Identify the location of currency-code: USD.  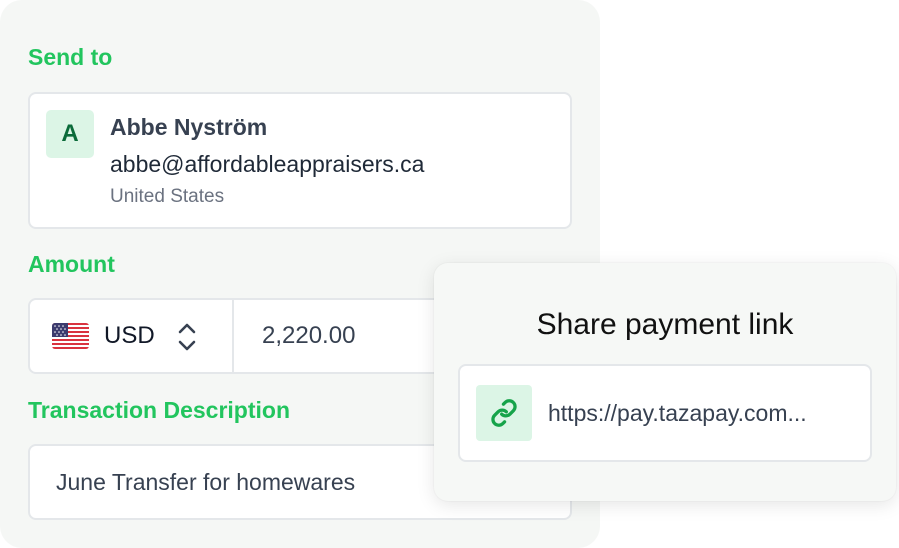
(129, 335).